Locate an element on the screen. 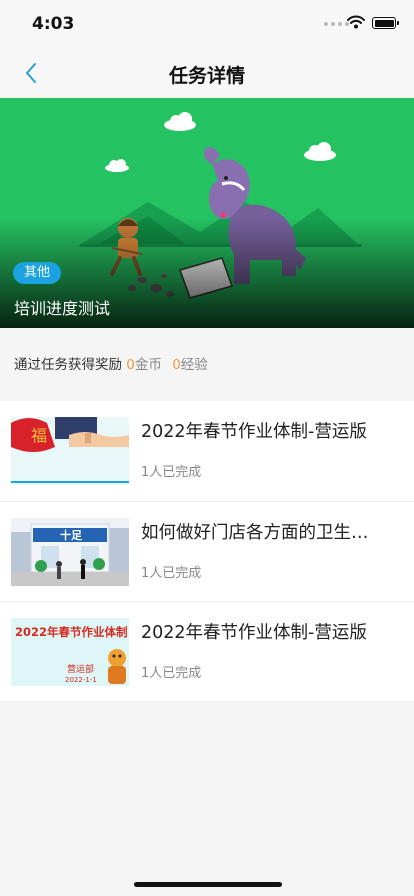 This screenshot has height=896, width=414. gold-unit: 金币 is located at coordinates (148, 365).